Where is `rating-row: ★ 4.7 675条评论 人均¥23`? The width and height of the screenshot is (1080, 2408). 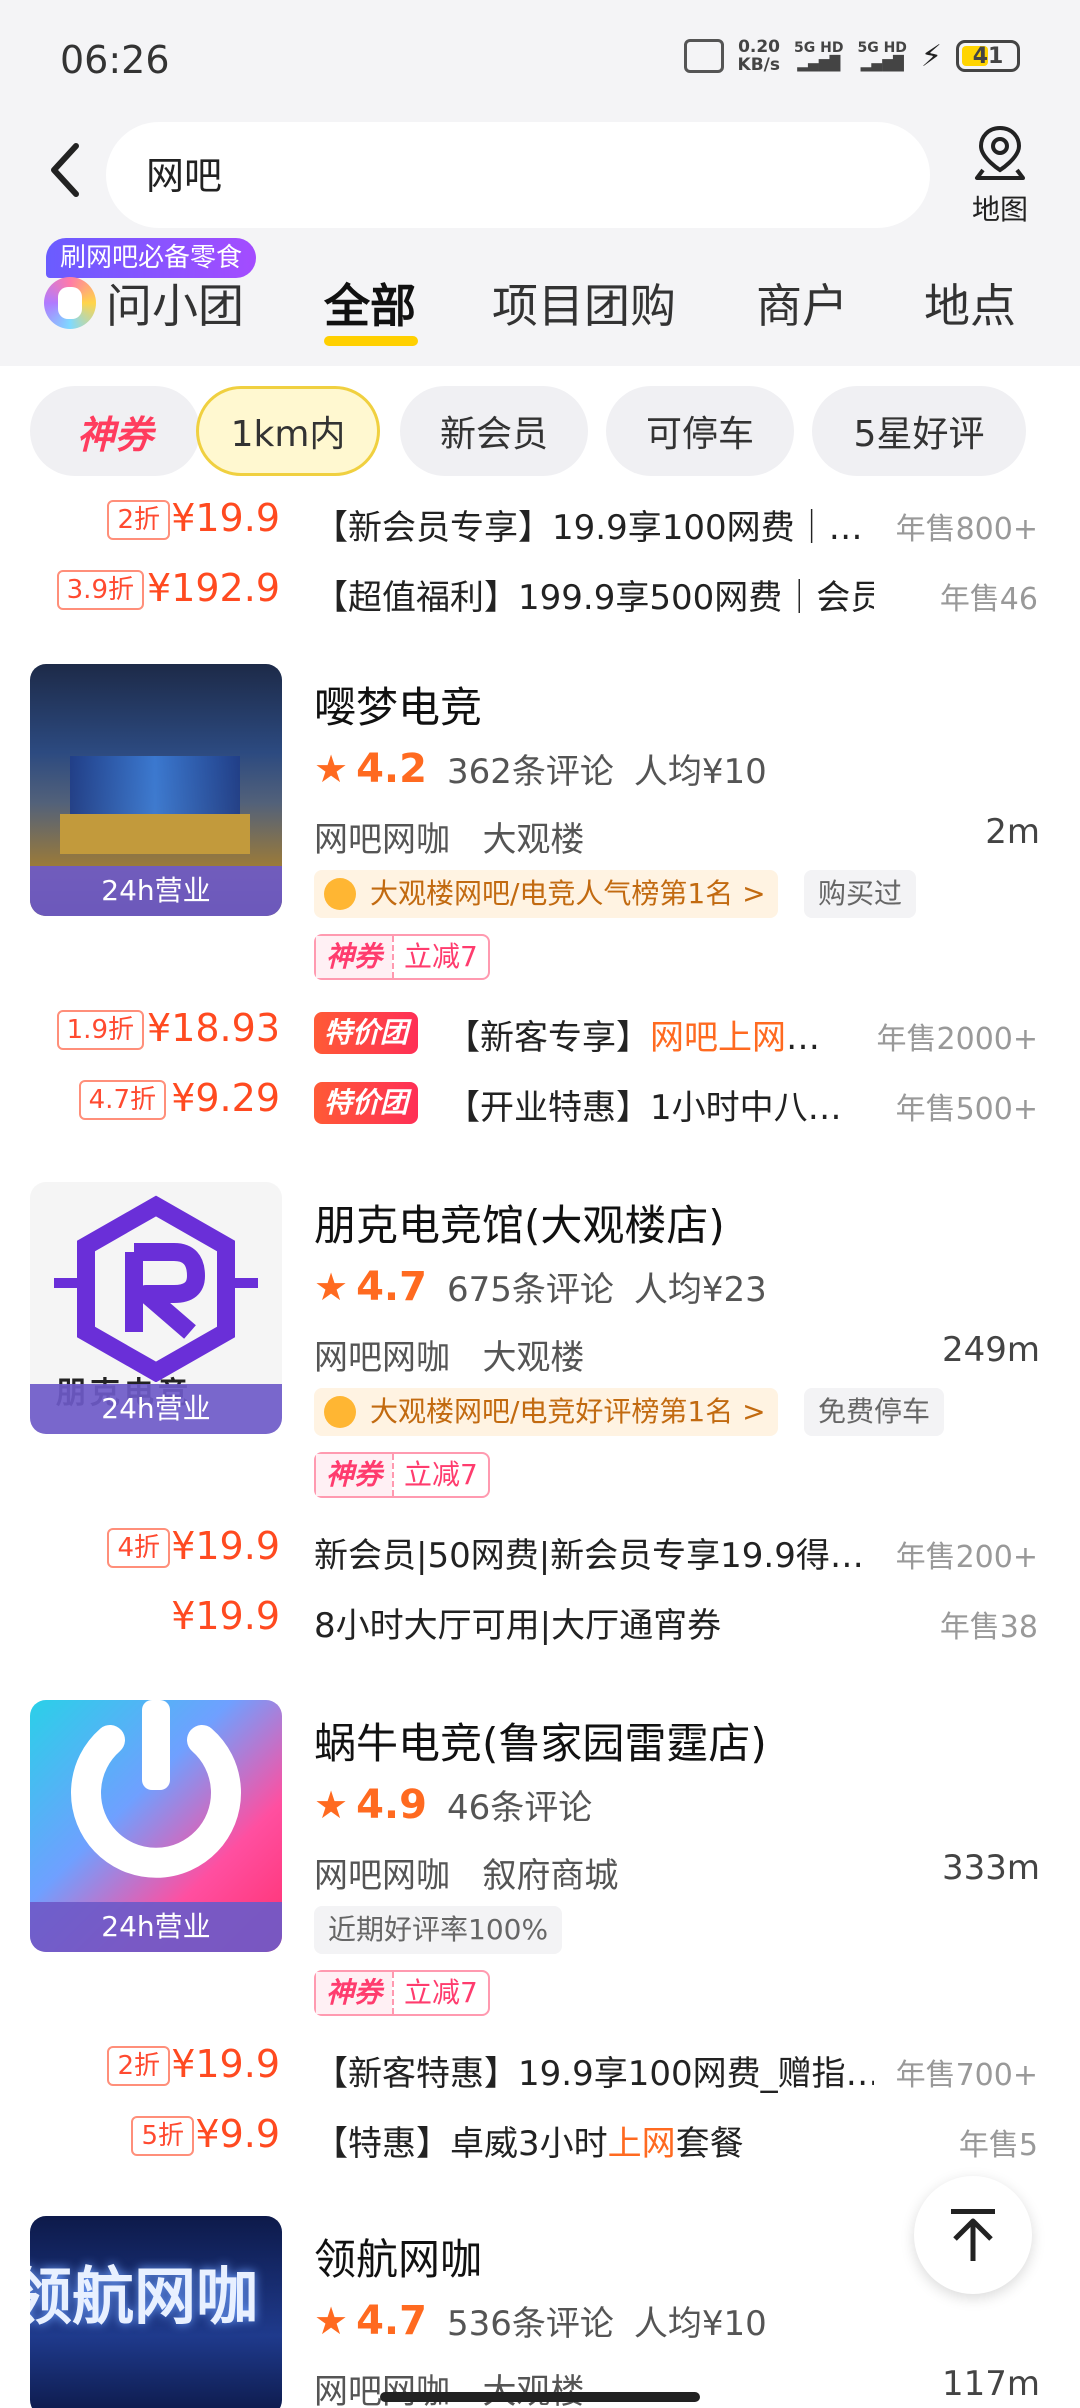 rating-row: ★ 4.7 675条评论 人均¥23 is located at coordinates (540, 1286).